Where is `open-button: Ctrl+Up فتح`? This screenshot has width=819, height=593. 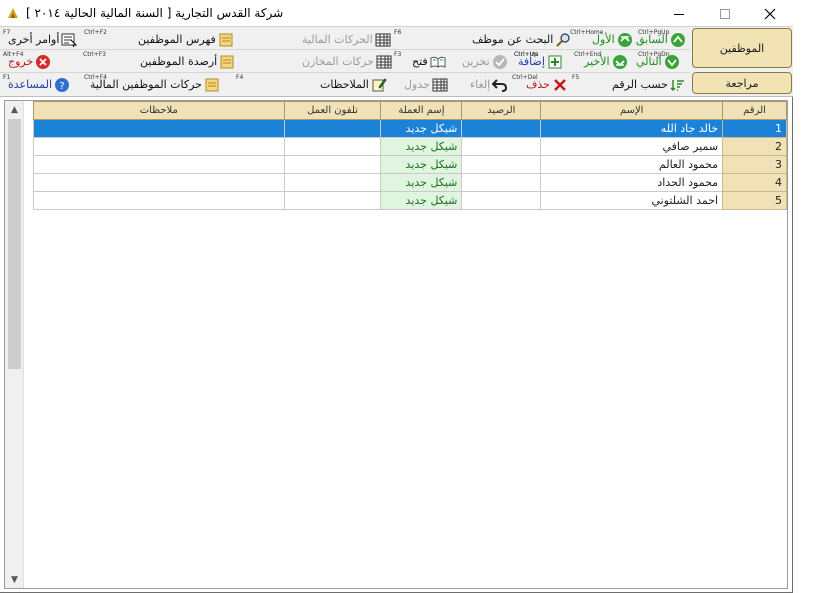 open-button: Ctrl+Up فتح is located at coordinates (474, 61).